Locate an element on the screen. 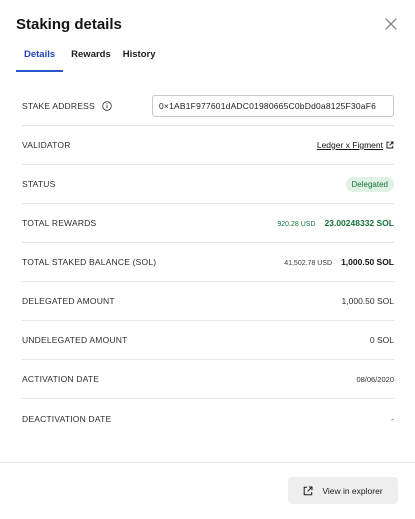  tab-rewards: Rewards is located at coordinates (91, 59).